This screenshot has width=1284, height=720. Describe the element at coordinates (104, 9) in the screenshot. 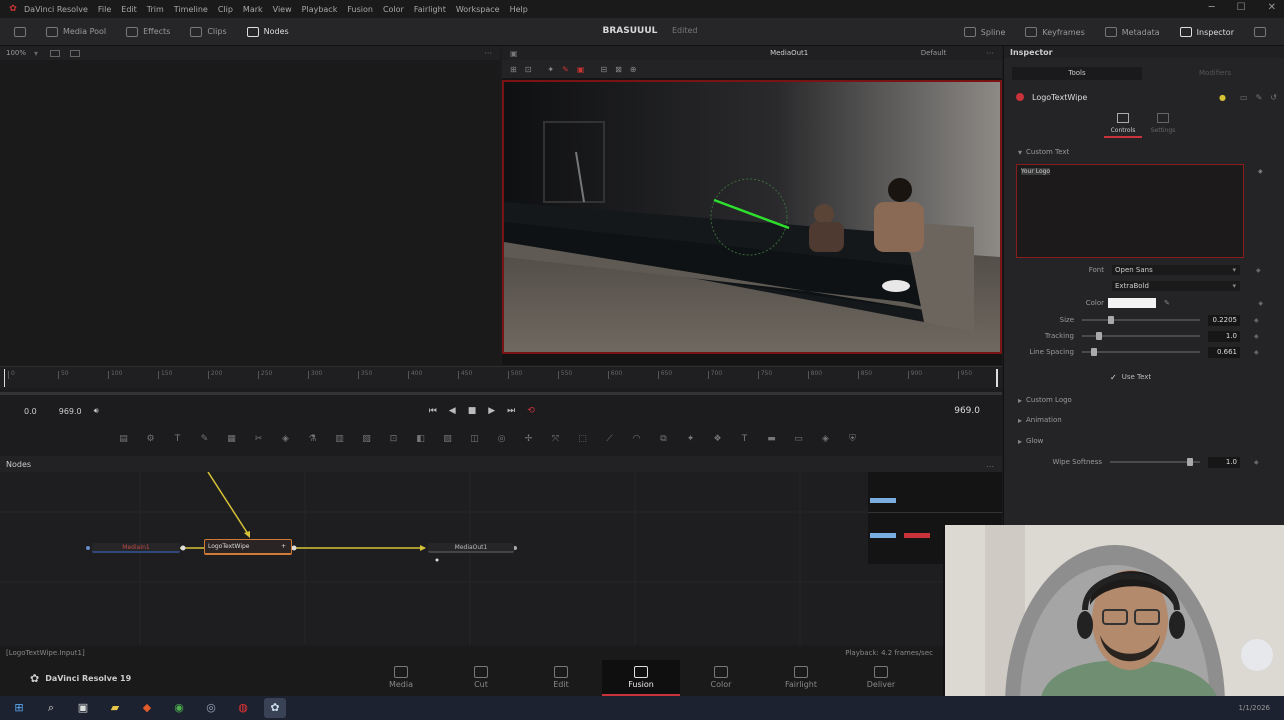

I see `menu-file: File` at that location.